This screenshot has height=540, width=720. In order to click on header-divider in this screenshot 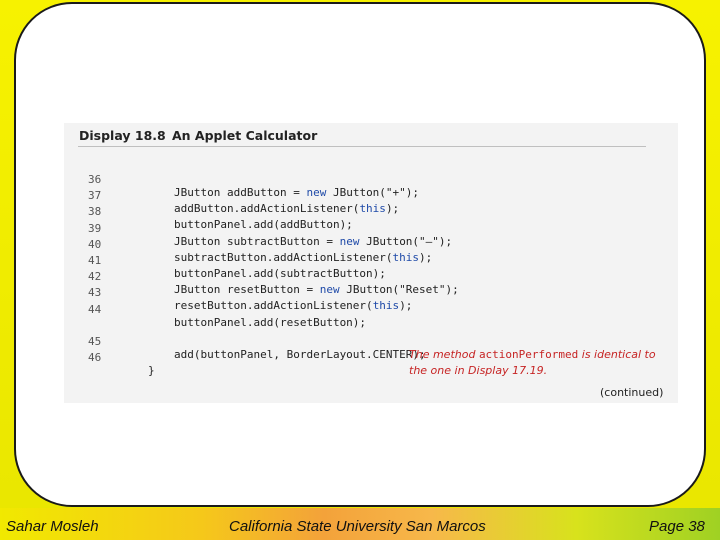, I will do `click(362, 146)`.